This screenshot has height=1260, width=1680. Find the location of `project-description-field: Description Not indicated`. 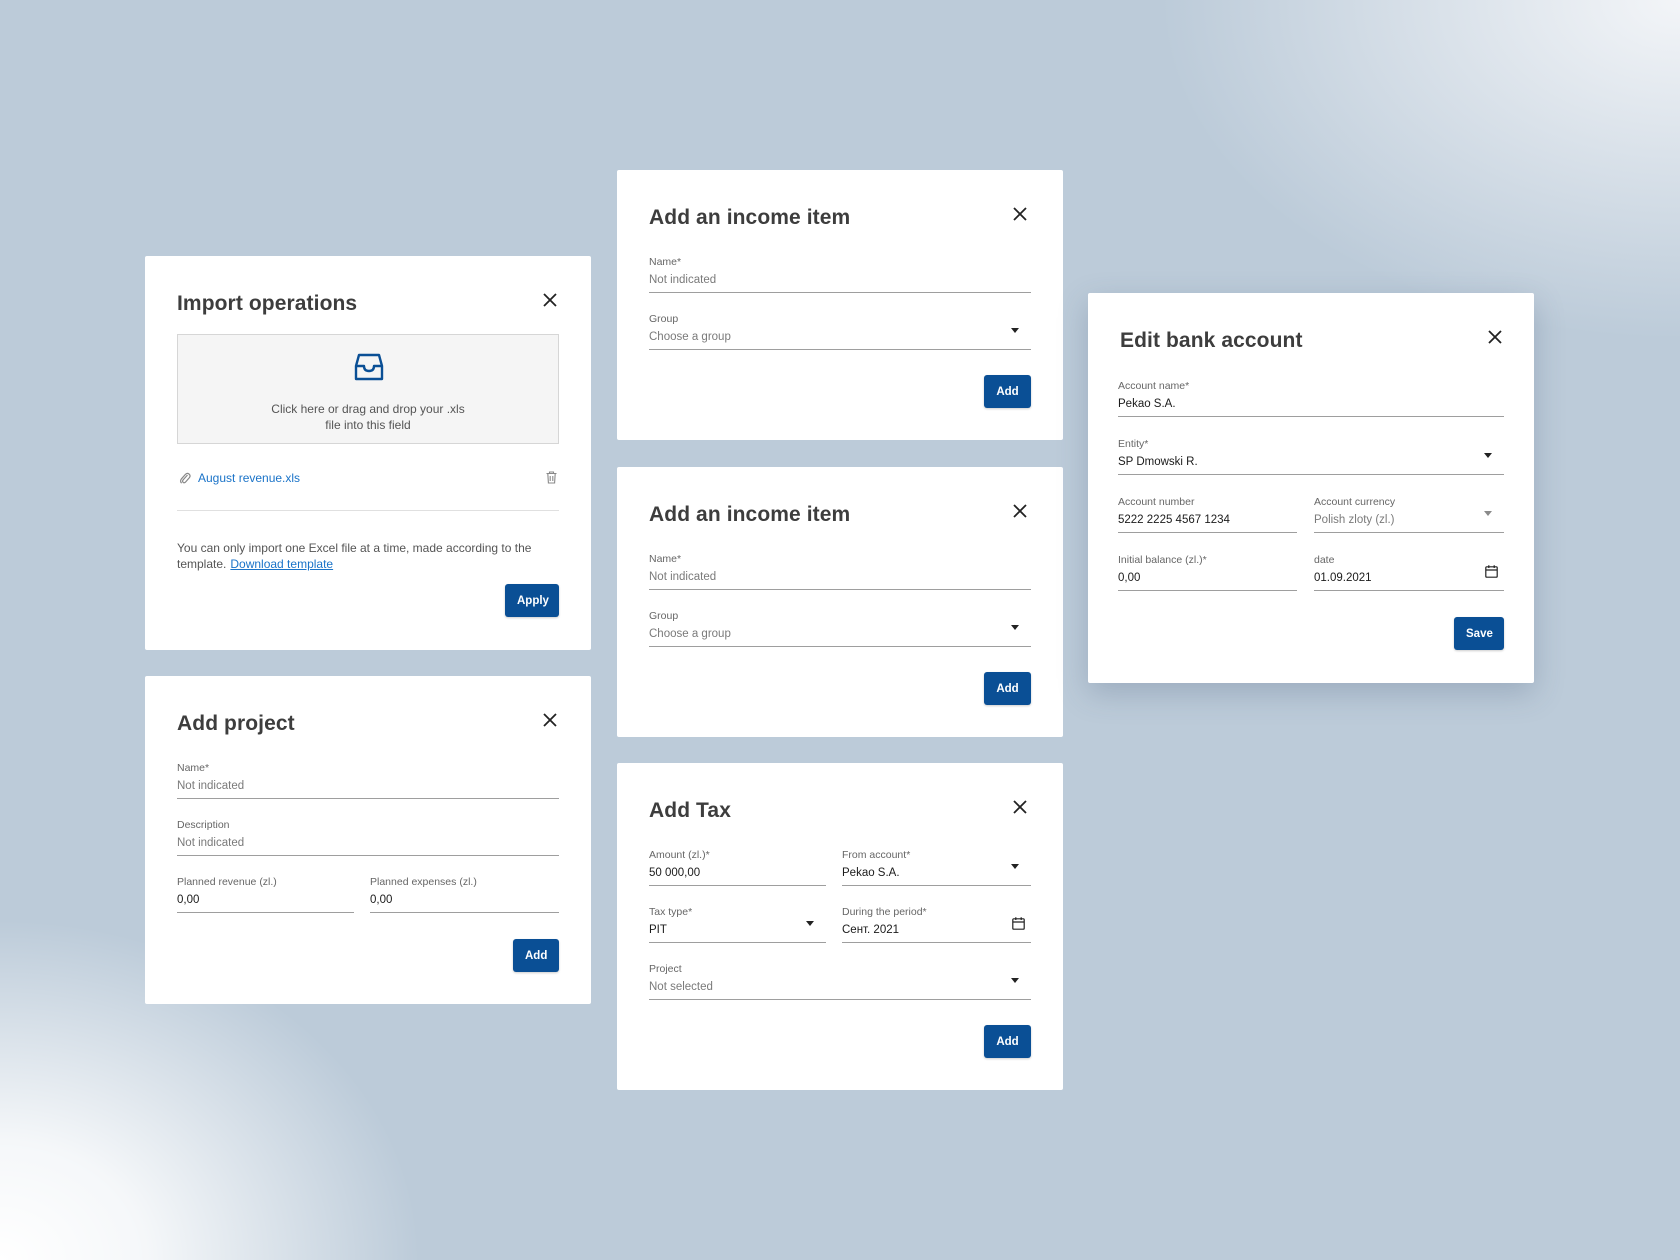

project-description-field: Description Not indicated is located at coordinates (368, 837).